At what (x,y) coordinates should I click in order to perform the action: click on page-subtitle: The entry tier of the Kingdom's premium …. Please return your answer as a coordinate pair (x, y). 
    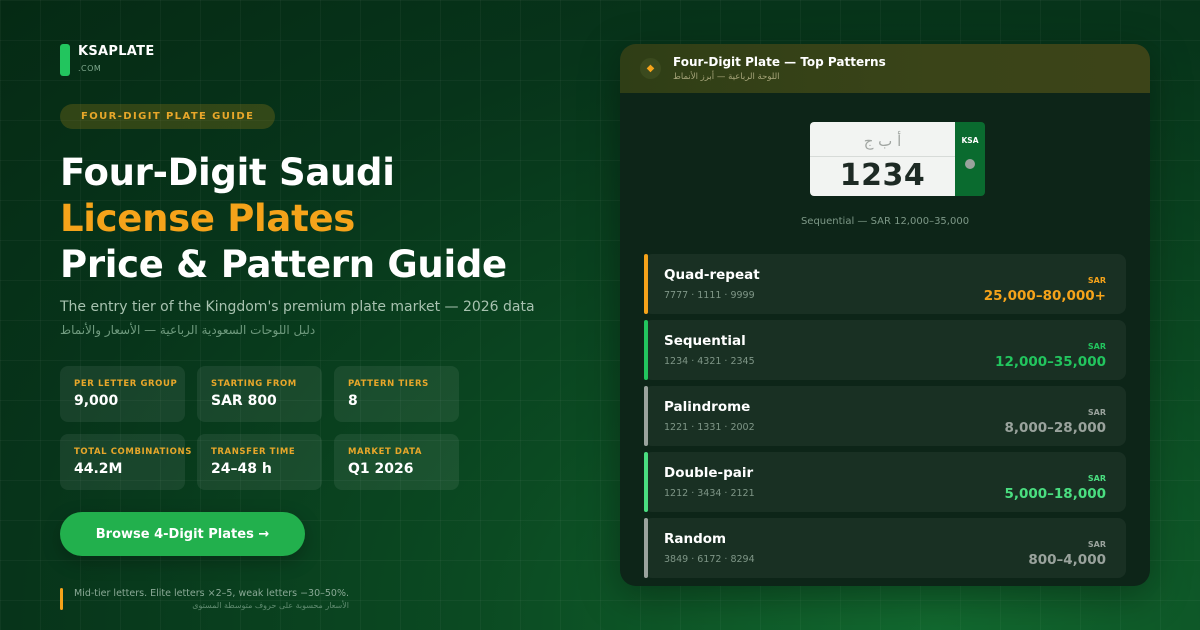
    Looking at the image, I should click on (297, 307).